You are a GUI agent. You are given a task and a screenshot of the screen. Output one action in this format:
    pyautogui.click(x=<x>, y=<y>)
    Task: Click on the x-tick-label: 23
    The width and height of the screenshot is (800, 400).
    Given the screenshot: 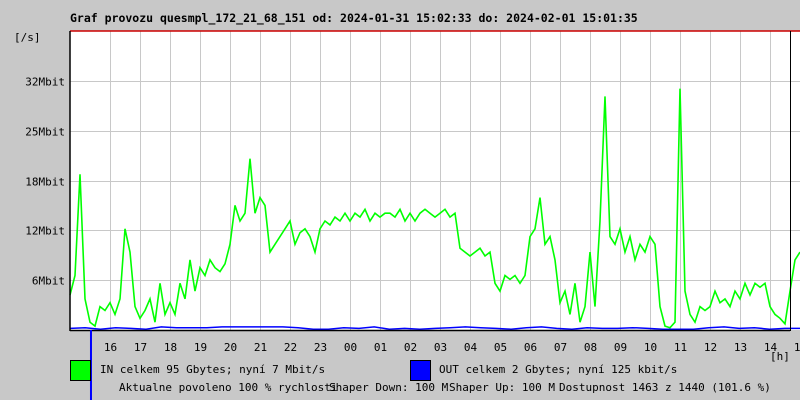 What is the action you would take?
    pyautogui.click(x=320, y=347)
    